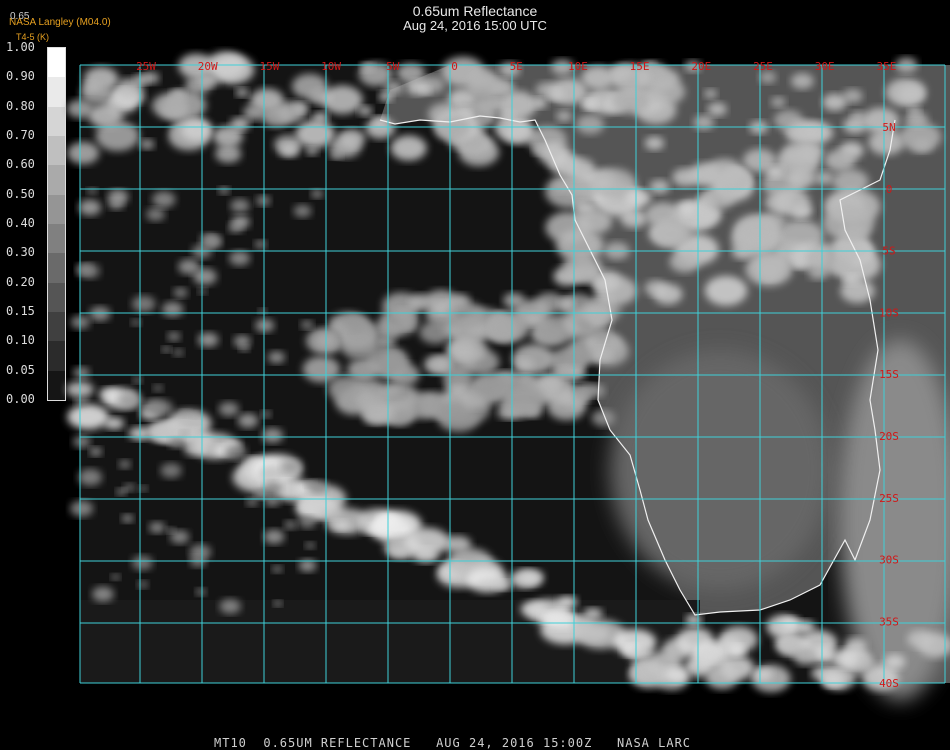 The width and height of the screenshot is (950, 750). Describe the element at coordinates (889, 498) in the screenshot. I see `latitude-label: 25S` at that location.